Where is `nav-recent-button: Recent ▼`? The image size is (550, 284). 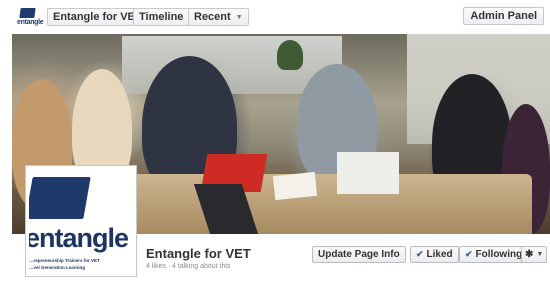 nav-recent-button: Recent ▼ is located at coordinates (218, 17).